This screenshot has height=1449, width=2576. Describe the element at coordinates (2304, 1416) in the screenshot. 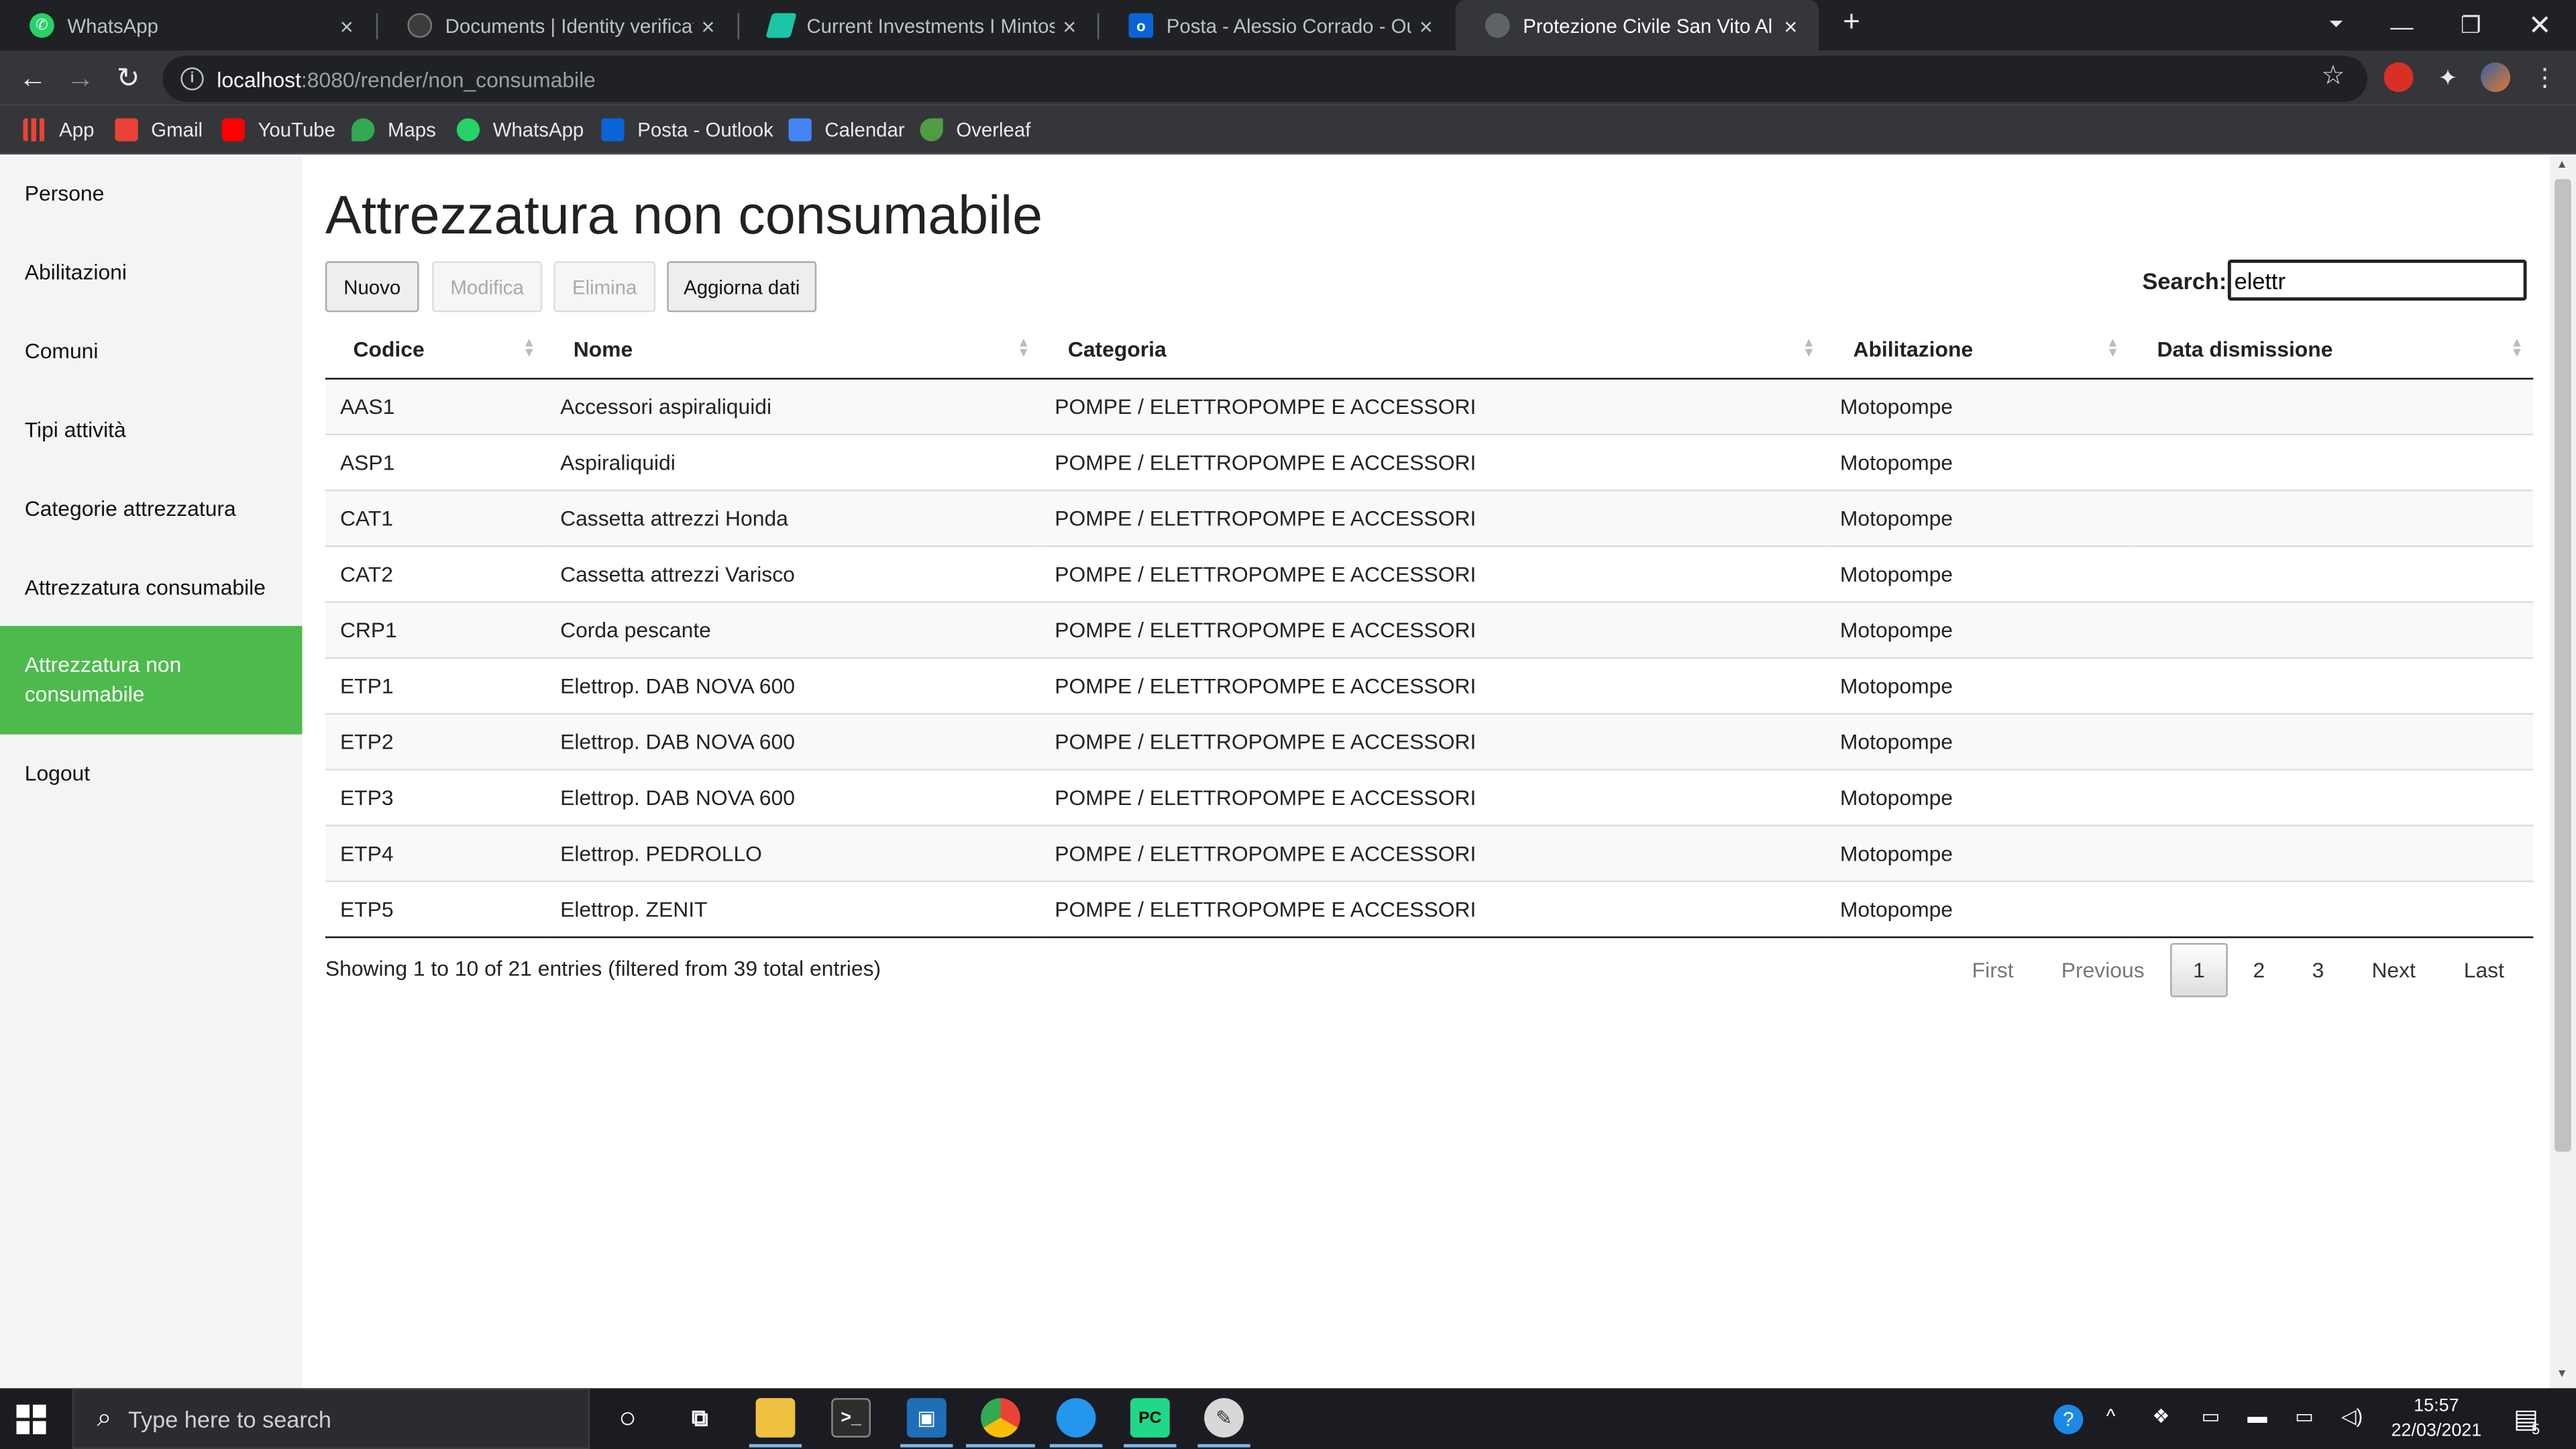

I see `network-icon: ▭` at that location.